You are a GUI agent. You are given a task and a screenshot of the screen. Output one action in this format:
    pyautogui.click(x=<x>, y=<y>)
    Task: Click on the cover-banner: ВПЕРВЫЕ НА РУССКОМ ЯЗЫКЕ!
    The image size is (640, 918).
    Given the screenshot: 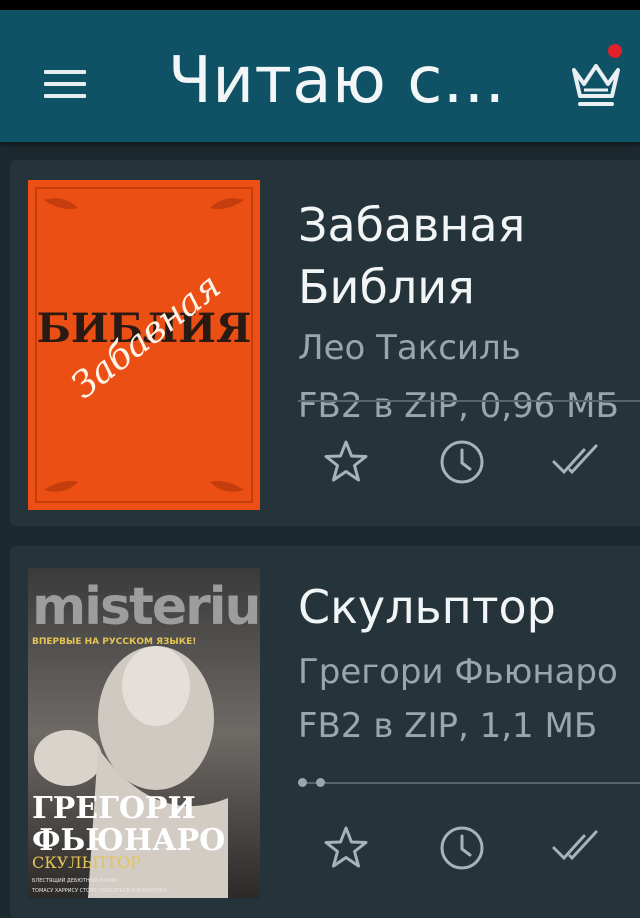 What is the action you would take?
    pyautogui.click(x=114, y=642)
    